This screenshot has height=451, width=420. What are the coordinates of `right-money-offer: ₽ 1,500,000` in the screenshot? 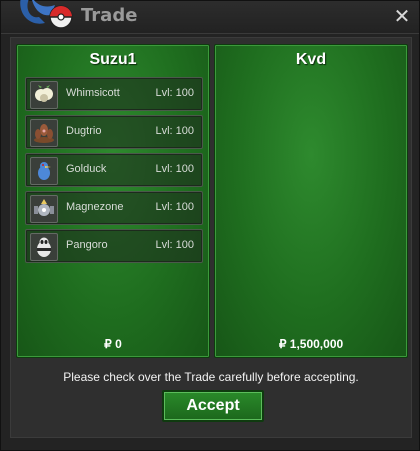 It's located at (311, 344).